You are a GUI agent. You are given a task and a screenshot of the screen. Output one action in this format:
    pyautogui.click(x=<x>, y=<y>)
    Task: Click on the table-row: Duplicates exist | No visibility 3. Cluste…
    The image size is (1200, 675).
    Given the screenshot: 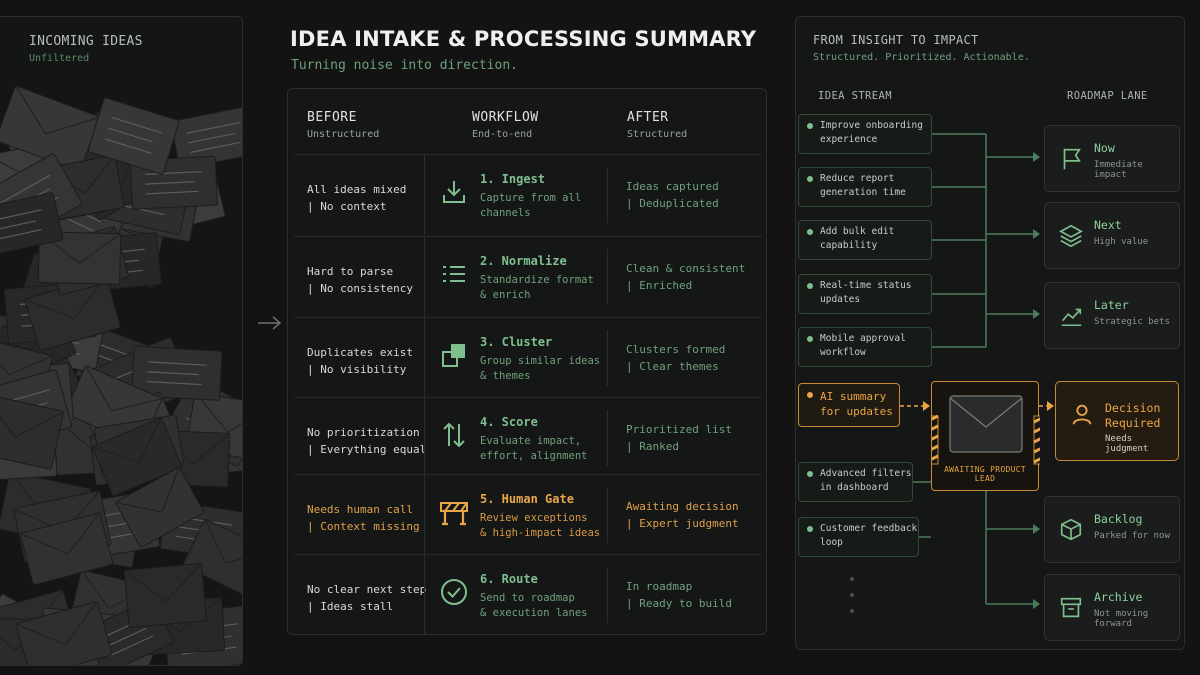 What is the action you would take?
    pyautogui.click(x=528, y=357)
    